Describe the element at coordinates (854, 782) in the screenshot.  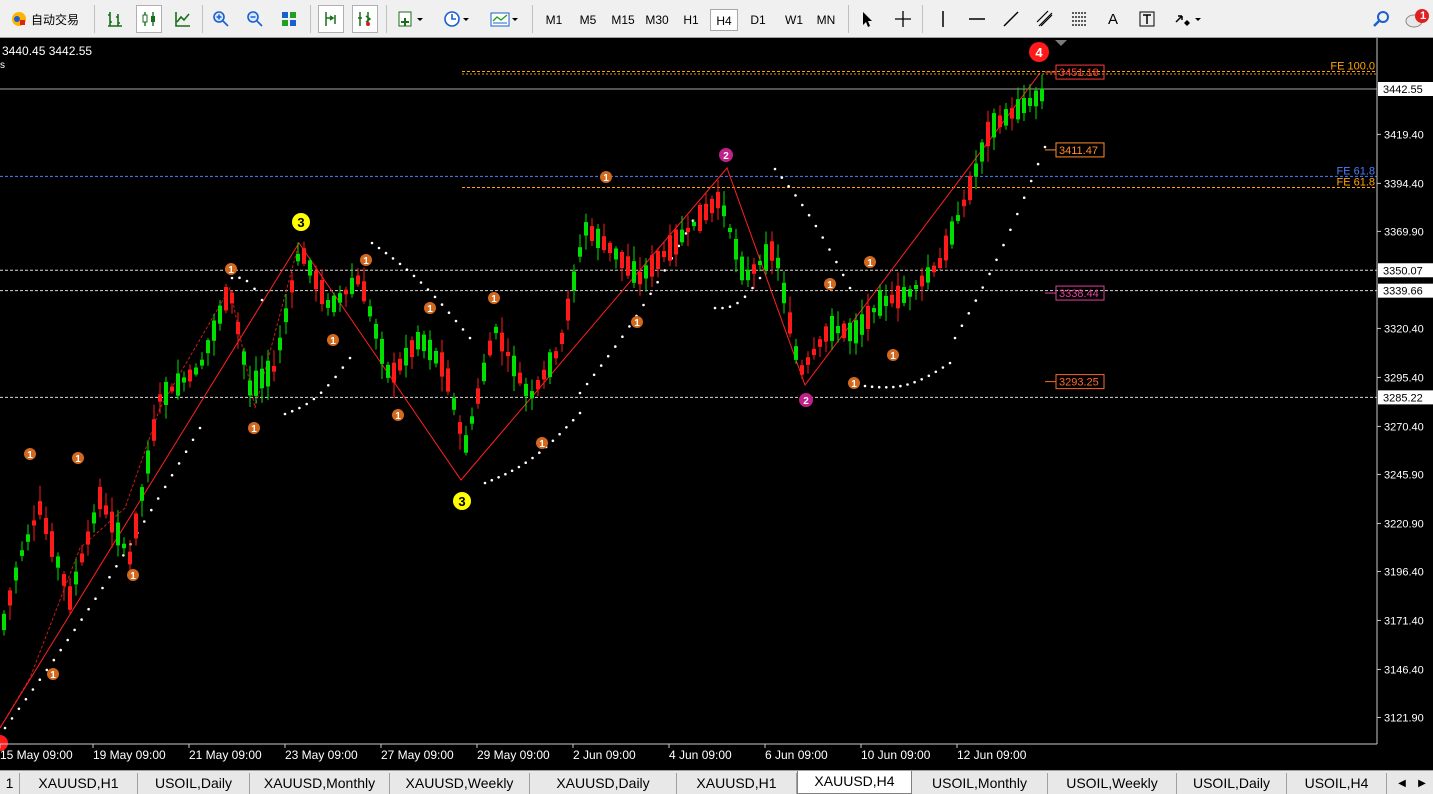
I see `chart-tab-xauusd-h4: XAUUSD,H4` at that location.